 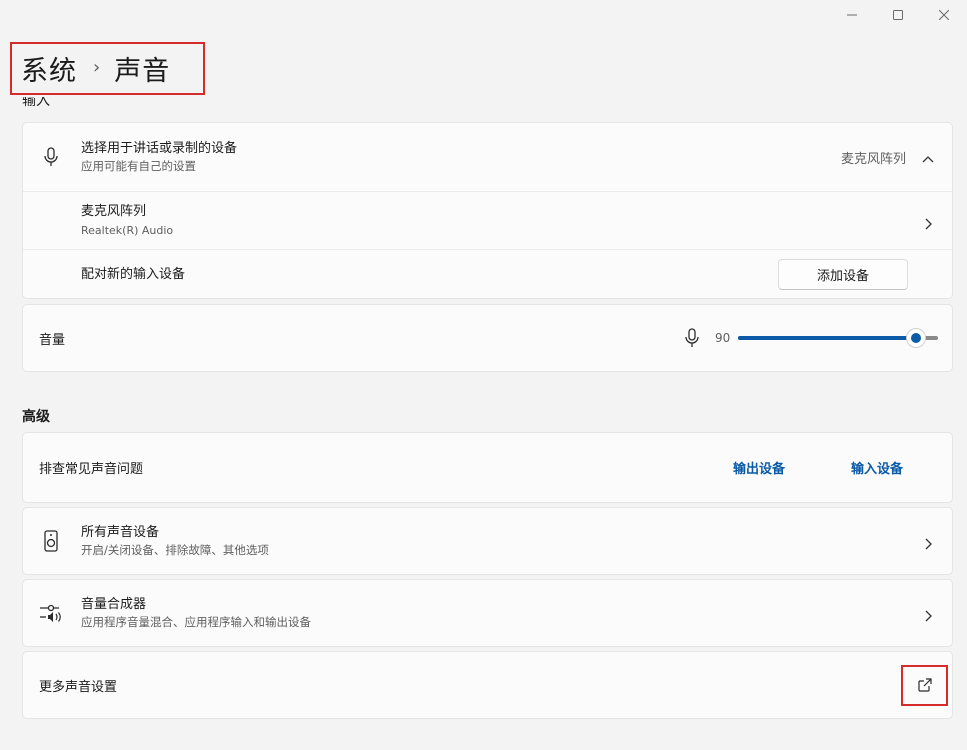 I want to click on window-controls, so click(x=898, y=15).